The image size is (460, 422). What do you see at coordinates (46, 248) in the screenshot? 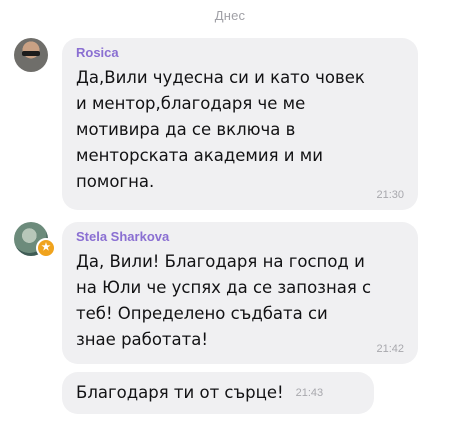
I see `star-badge-icon: ★` at bounding box center [46, 248].